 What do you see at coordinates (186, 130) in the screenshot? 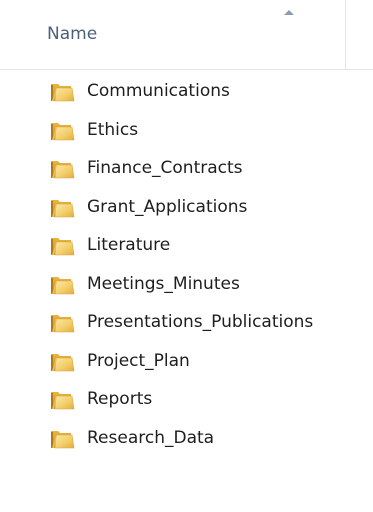
I see `folder-row: Ethics` at bounding box center [186, 130].